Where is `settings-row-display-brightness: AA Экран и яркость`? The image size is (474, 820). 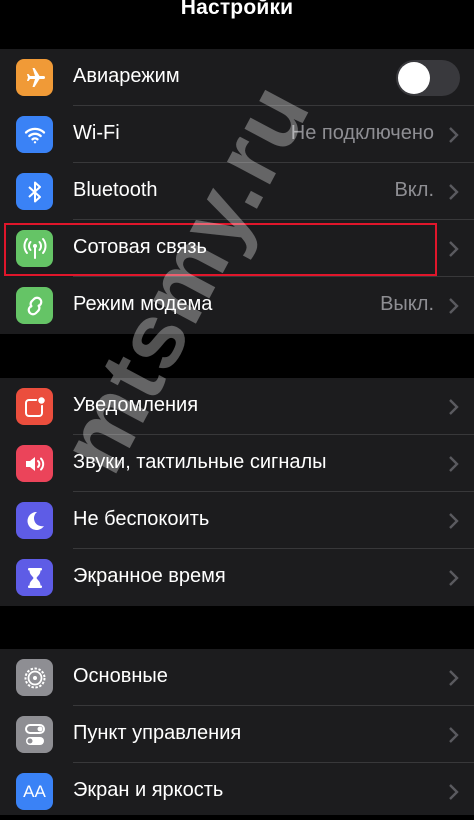
settings-row-display-brightness: AA Экран и яркость is located at coordinates (237, 791).